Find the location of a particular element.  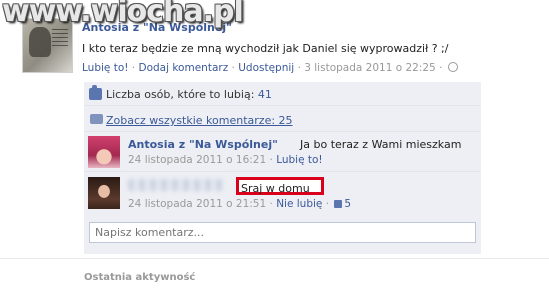

divider is located at coordinates (274, 258).